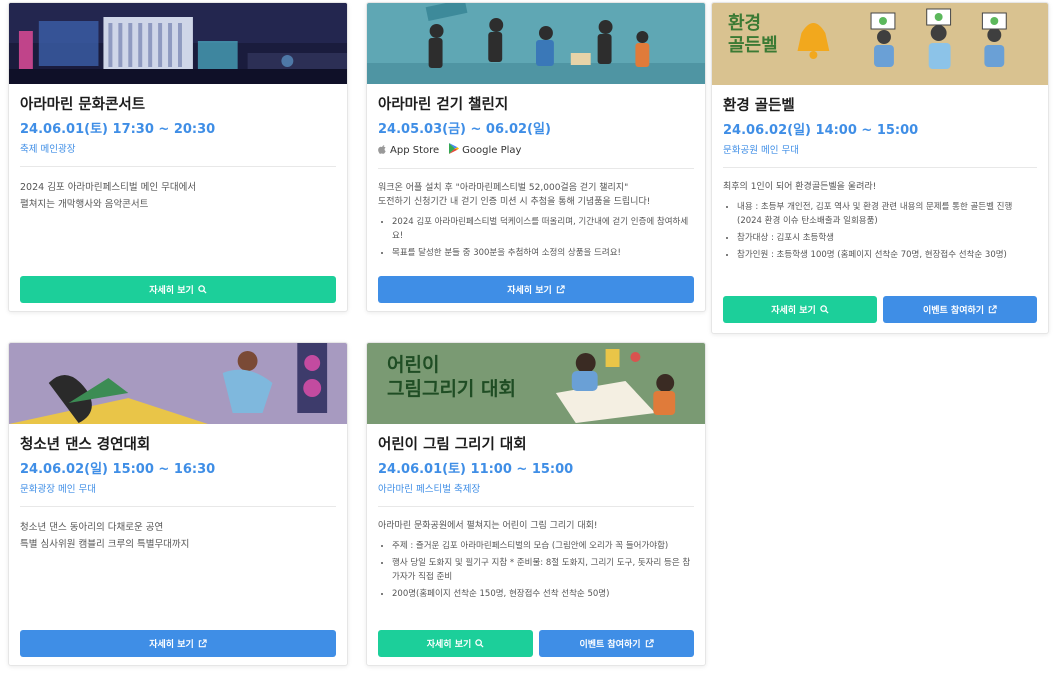 The width and height of the screenshot is (1056, 676). What do you see at coordinates (443, 105) in the screenshot?
I see `card-title: 아라마린 걷기 챌린지` at bounding box center [443, 105].